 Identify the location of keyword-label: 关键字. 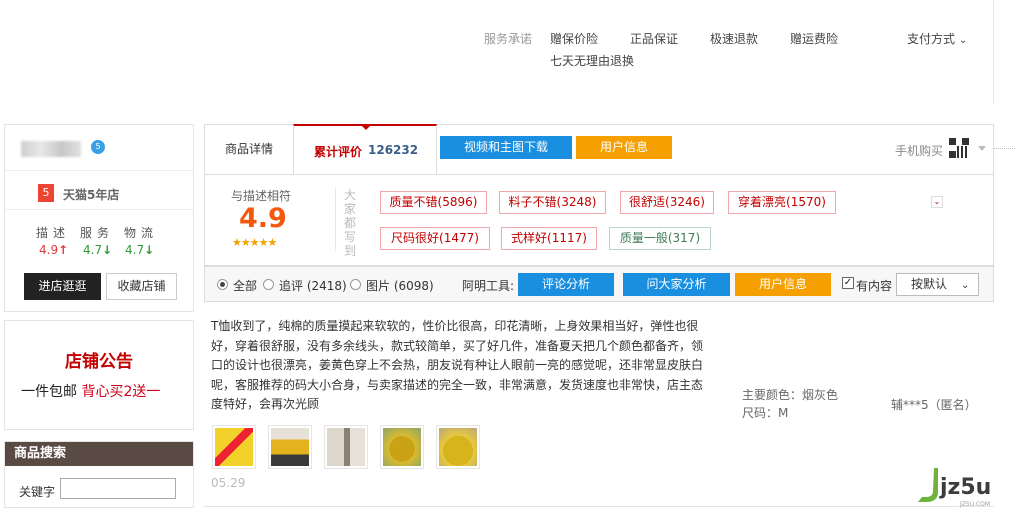
(37, 492).